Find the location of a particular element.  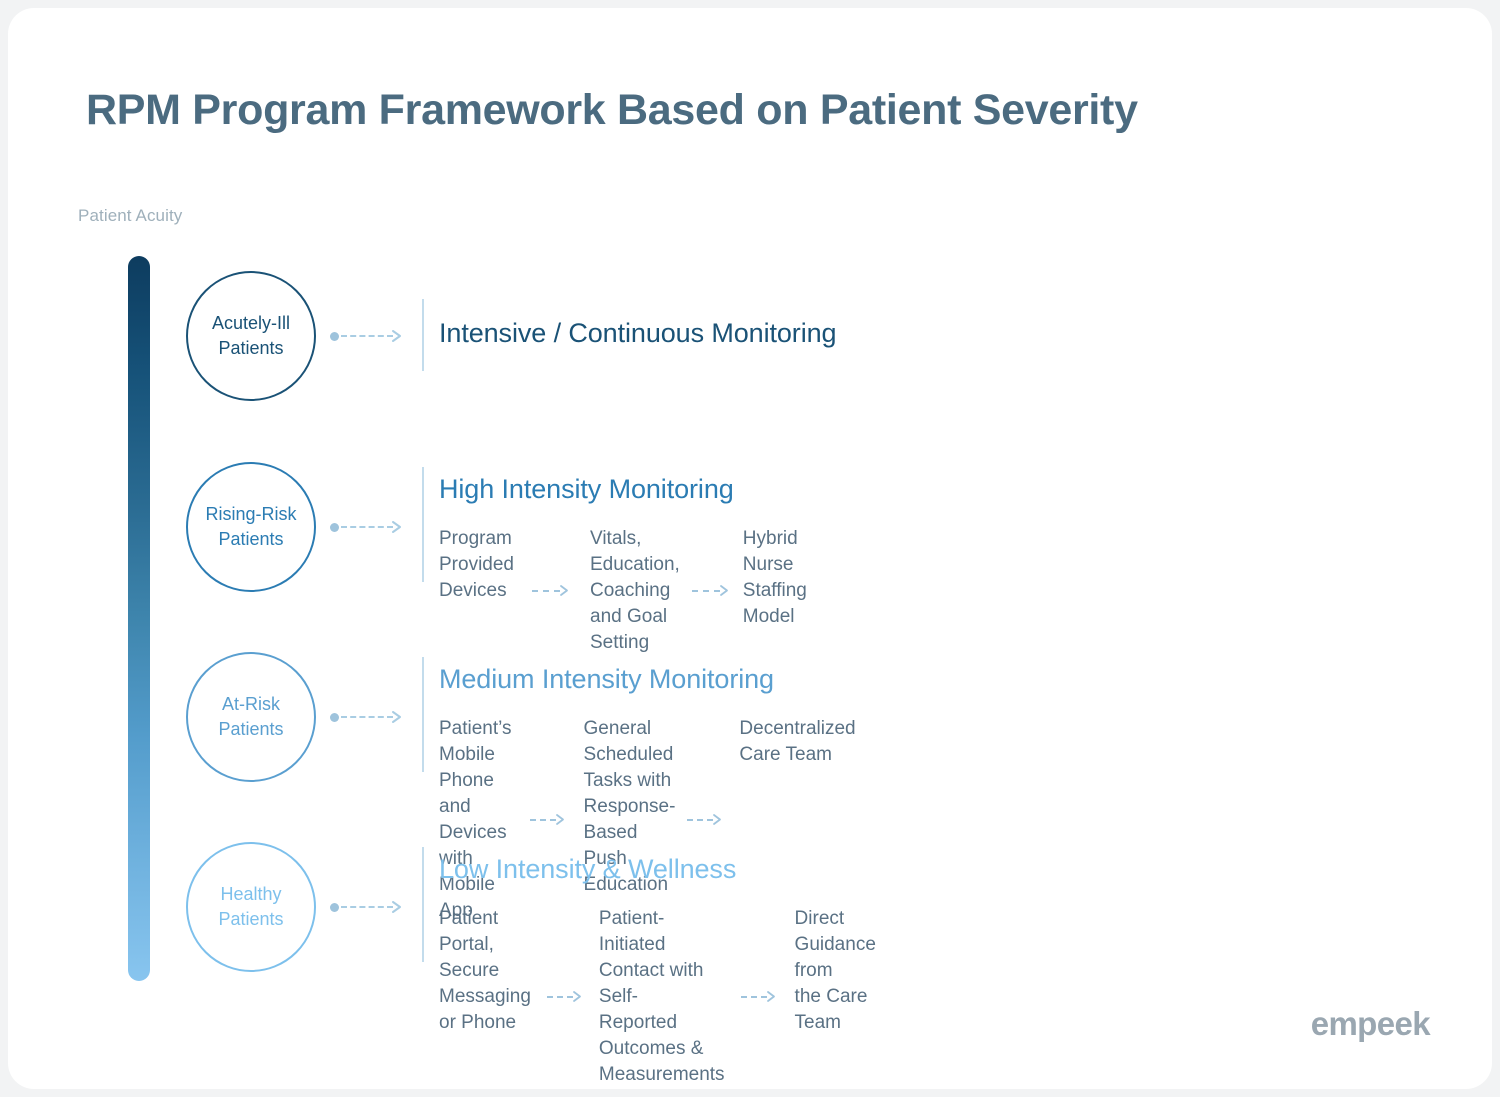

connector-arrow-at-risk is located at coordinates (368, 717).